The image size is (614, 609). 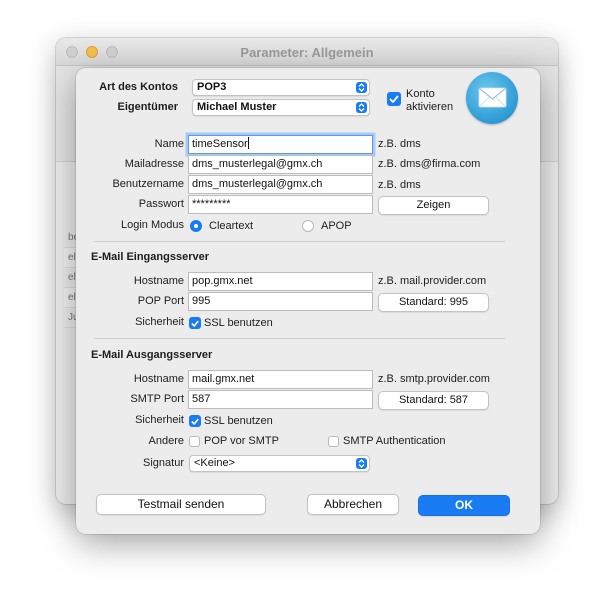 What do you see at coordinates (432, 281) in the screenshot?
I see `incoming-hostname-hint: z.B. mail.provider.com` at bounding box center [432, 281].